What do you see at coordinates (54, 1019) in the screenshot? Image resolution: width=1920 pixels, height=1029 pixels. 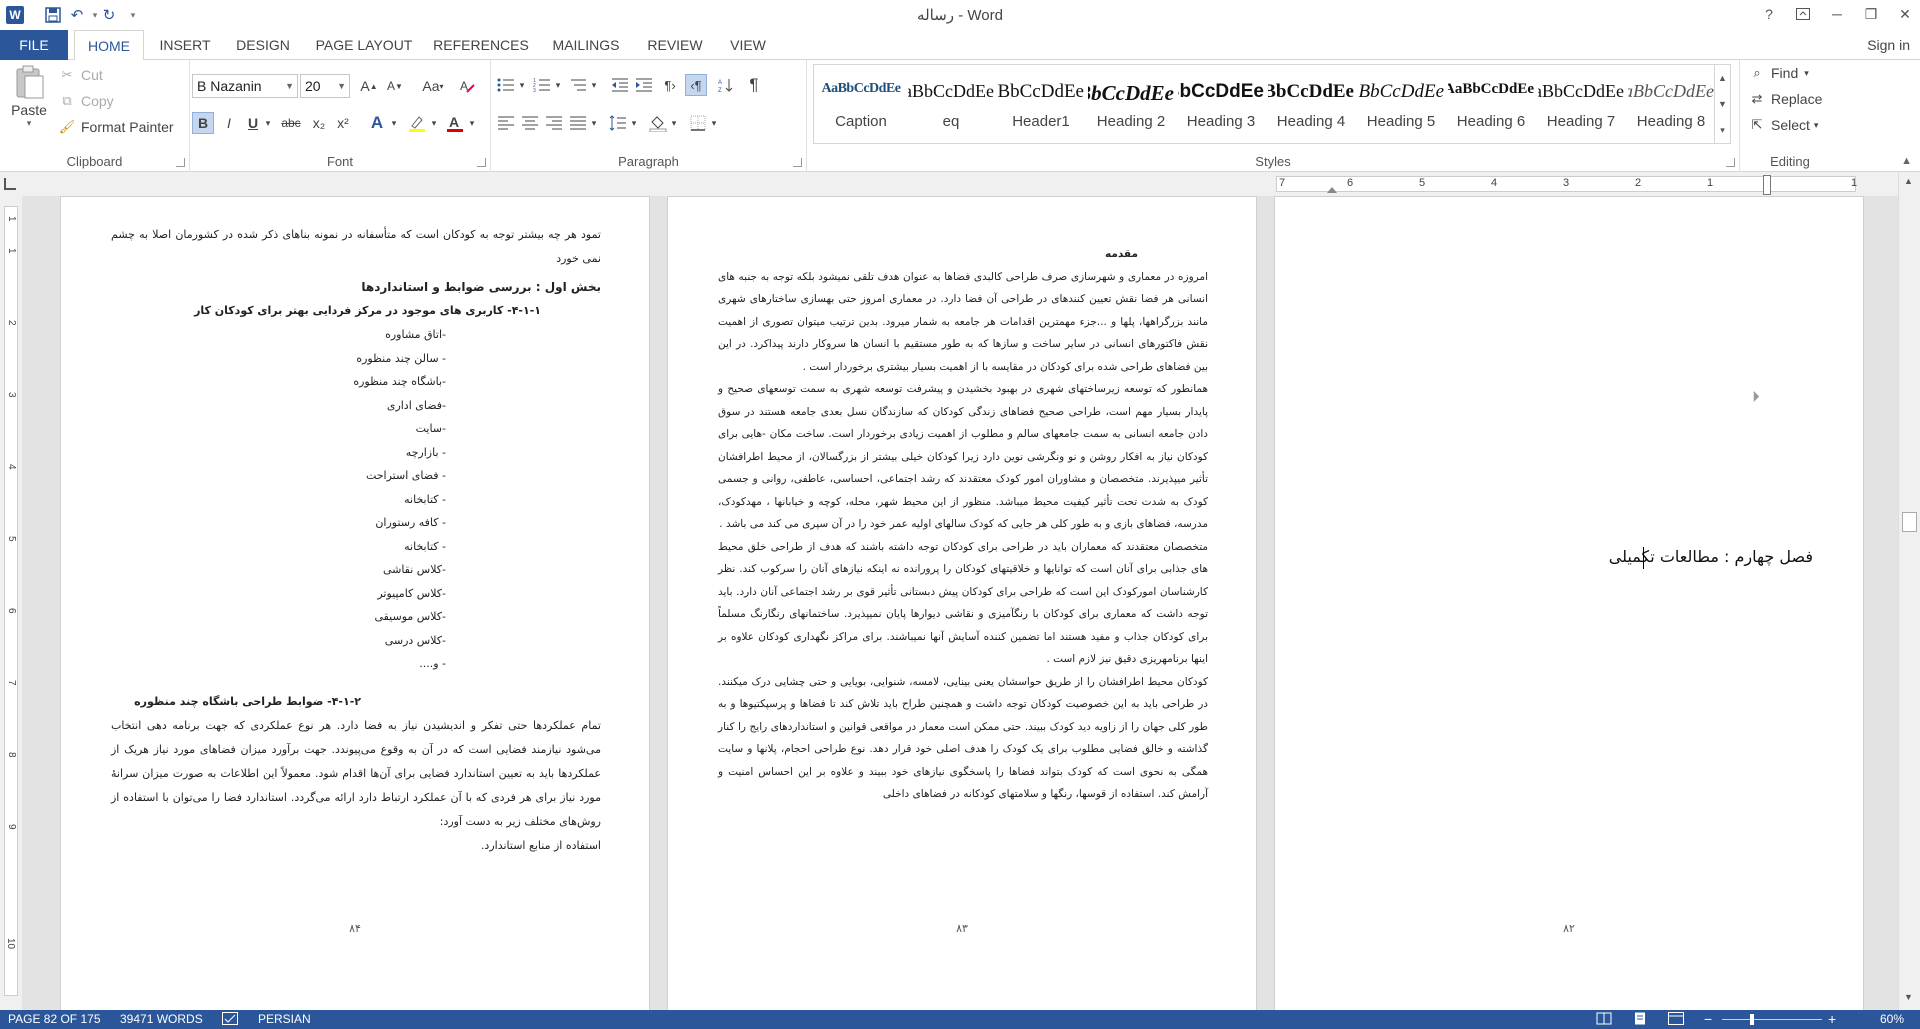 I see `page-count: PAGE 82 OF 175` at bounding box center [54, 1019].